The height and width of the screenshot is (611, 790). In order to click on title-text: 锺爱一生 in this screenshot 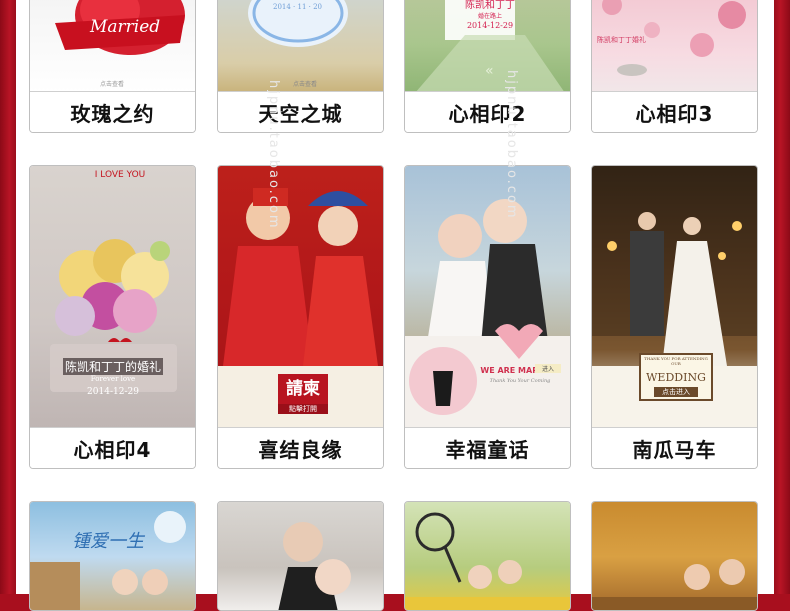, I will do `click(108, 541)`.